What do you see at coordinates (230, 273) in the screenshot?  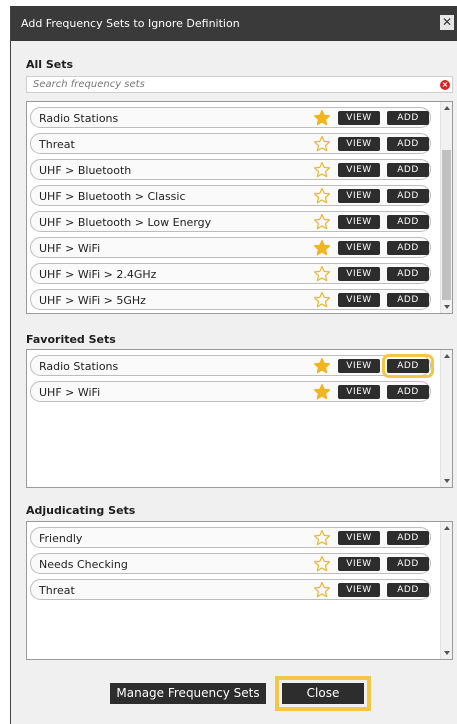 I see `list-item: UHF > WiFi > 2.4GHz VIEW ADD` at bounding box center [230, 273].